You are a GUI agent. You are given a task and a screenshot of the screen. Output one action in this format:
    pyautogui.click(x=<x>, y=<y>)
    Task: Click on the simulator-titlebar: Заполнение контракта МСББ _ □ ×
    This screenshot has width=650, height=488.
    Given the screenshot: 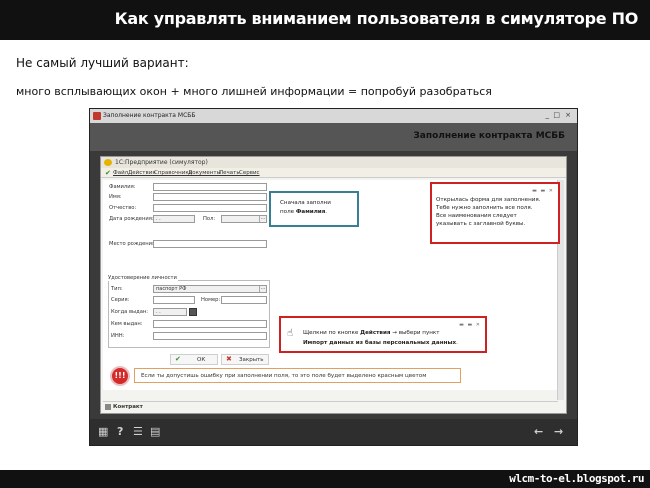 What is the action you would take?
    pyautogui.click(x=333, y=116)
    